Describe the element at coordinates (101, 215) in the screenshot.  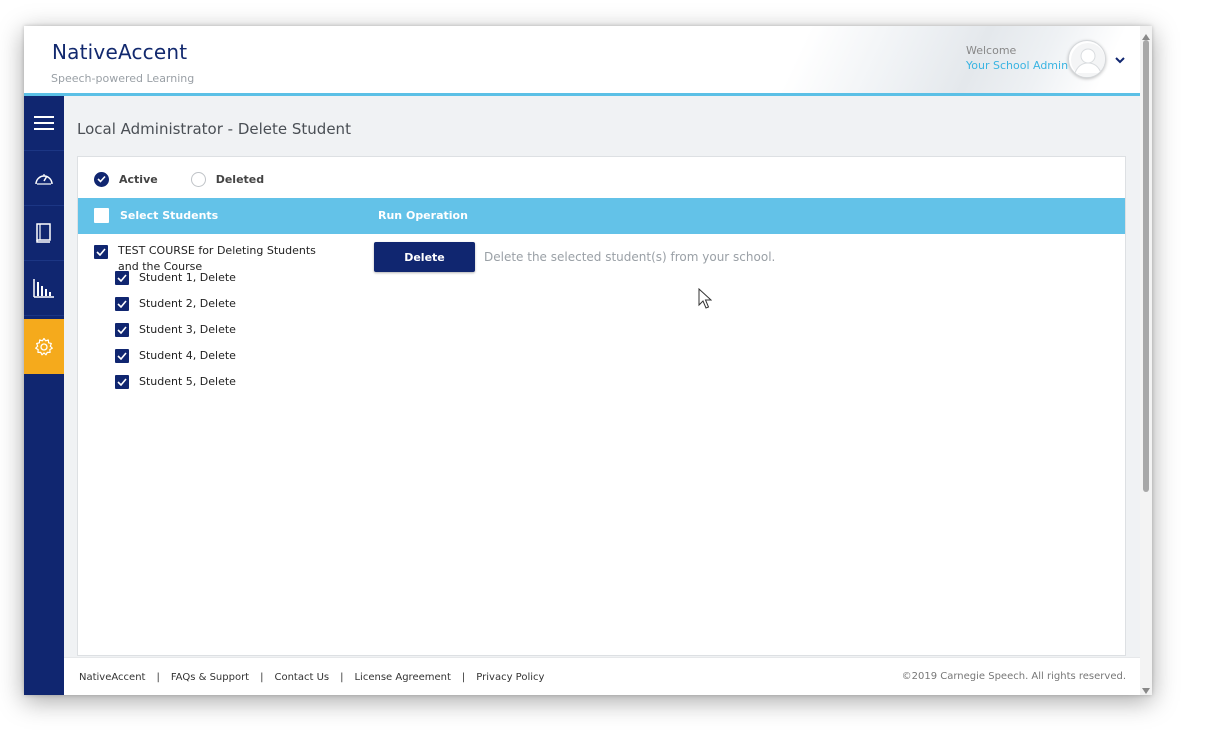
I see `select-all-checkbox` at that location.